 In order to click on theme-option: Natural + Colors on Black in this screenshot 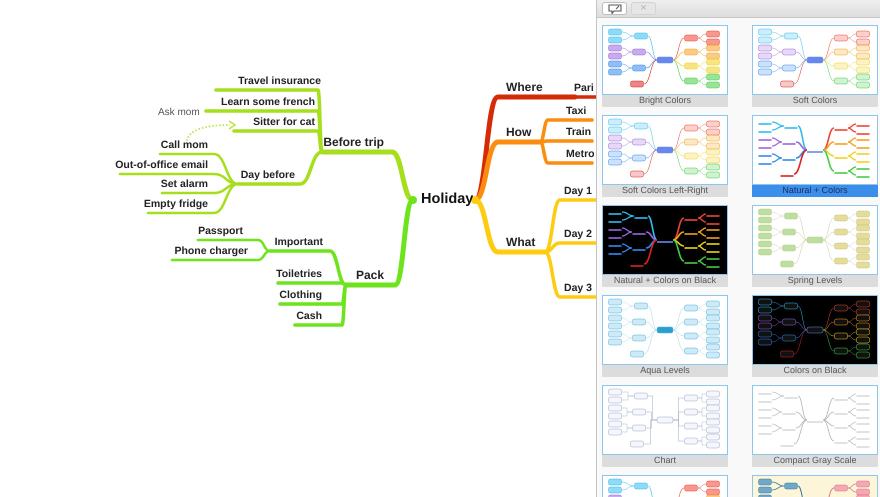, I will do `click(665, 246)`.